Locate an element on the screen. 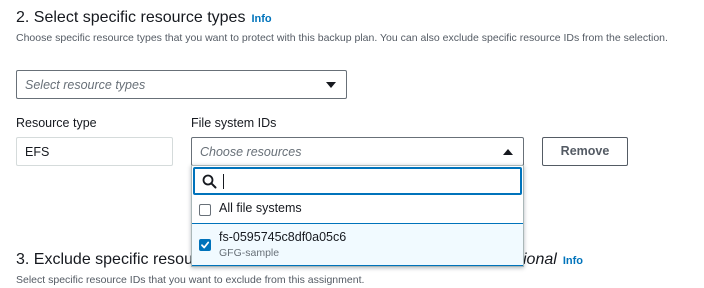  checkbox-checked is located at coordinates (205, 245).